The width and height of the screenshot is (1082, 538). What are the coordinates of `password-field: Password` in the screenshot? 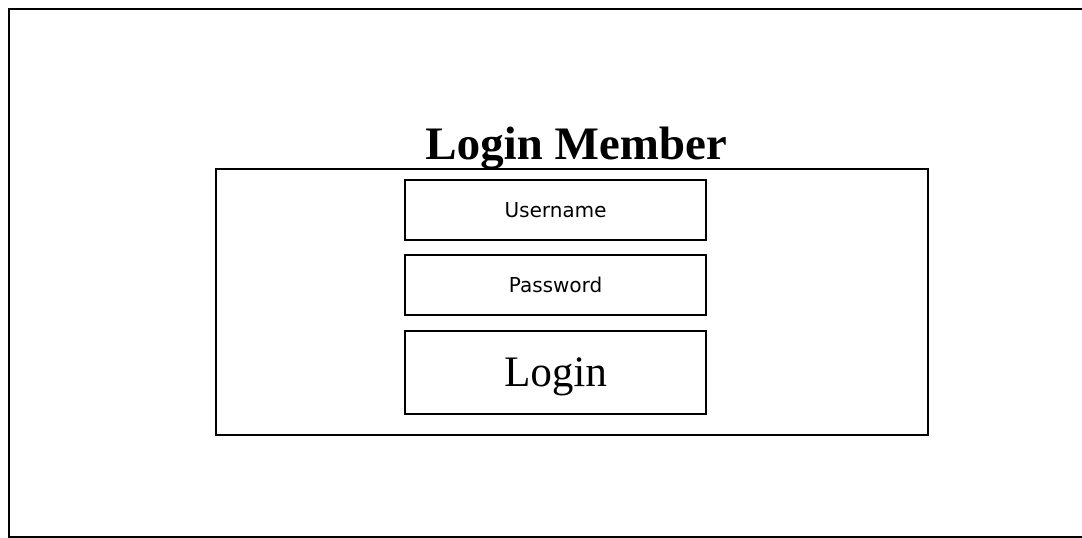 It's located at (555, 285).